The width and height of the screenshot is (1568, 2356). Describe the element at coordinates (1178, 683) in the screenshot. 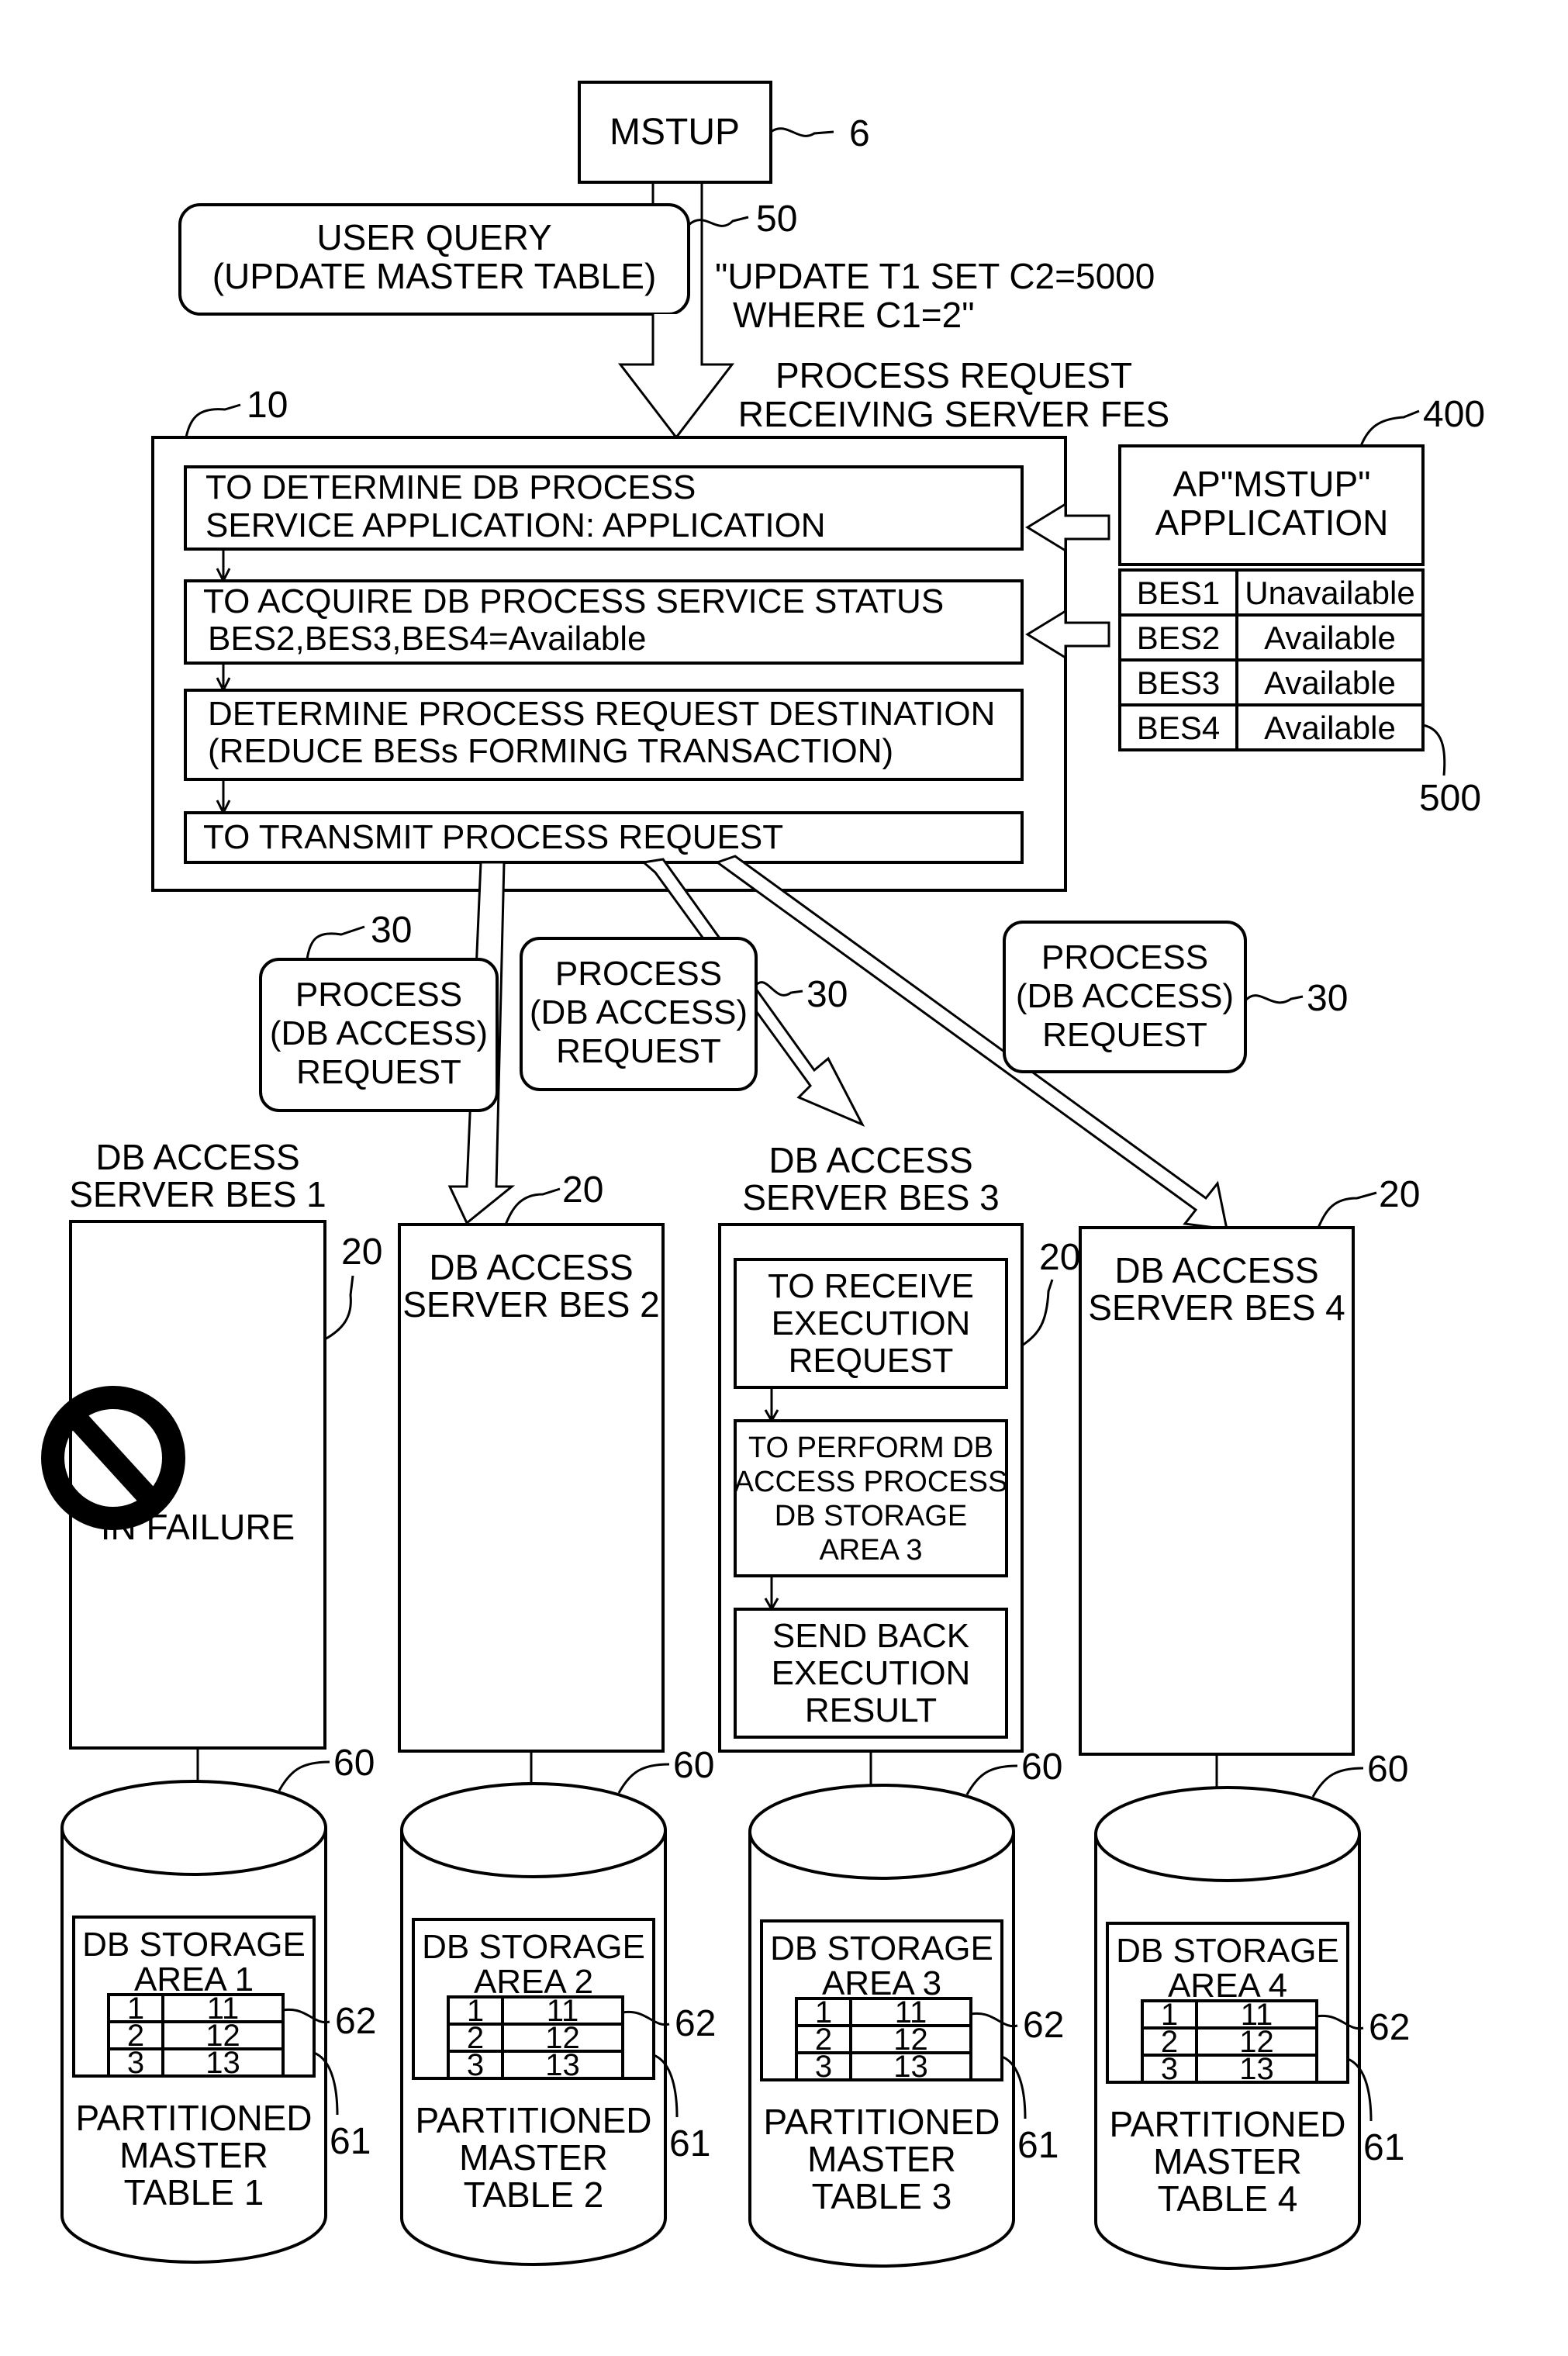

I see `status-server-name: BES3` at that location.